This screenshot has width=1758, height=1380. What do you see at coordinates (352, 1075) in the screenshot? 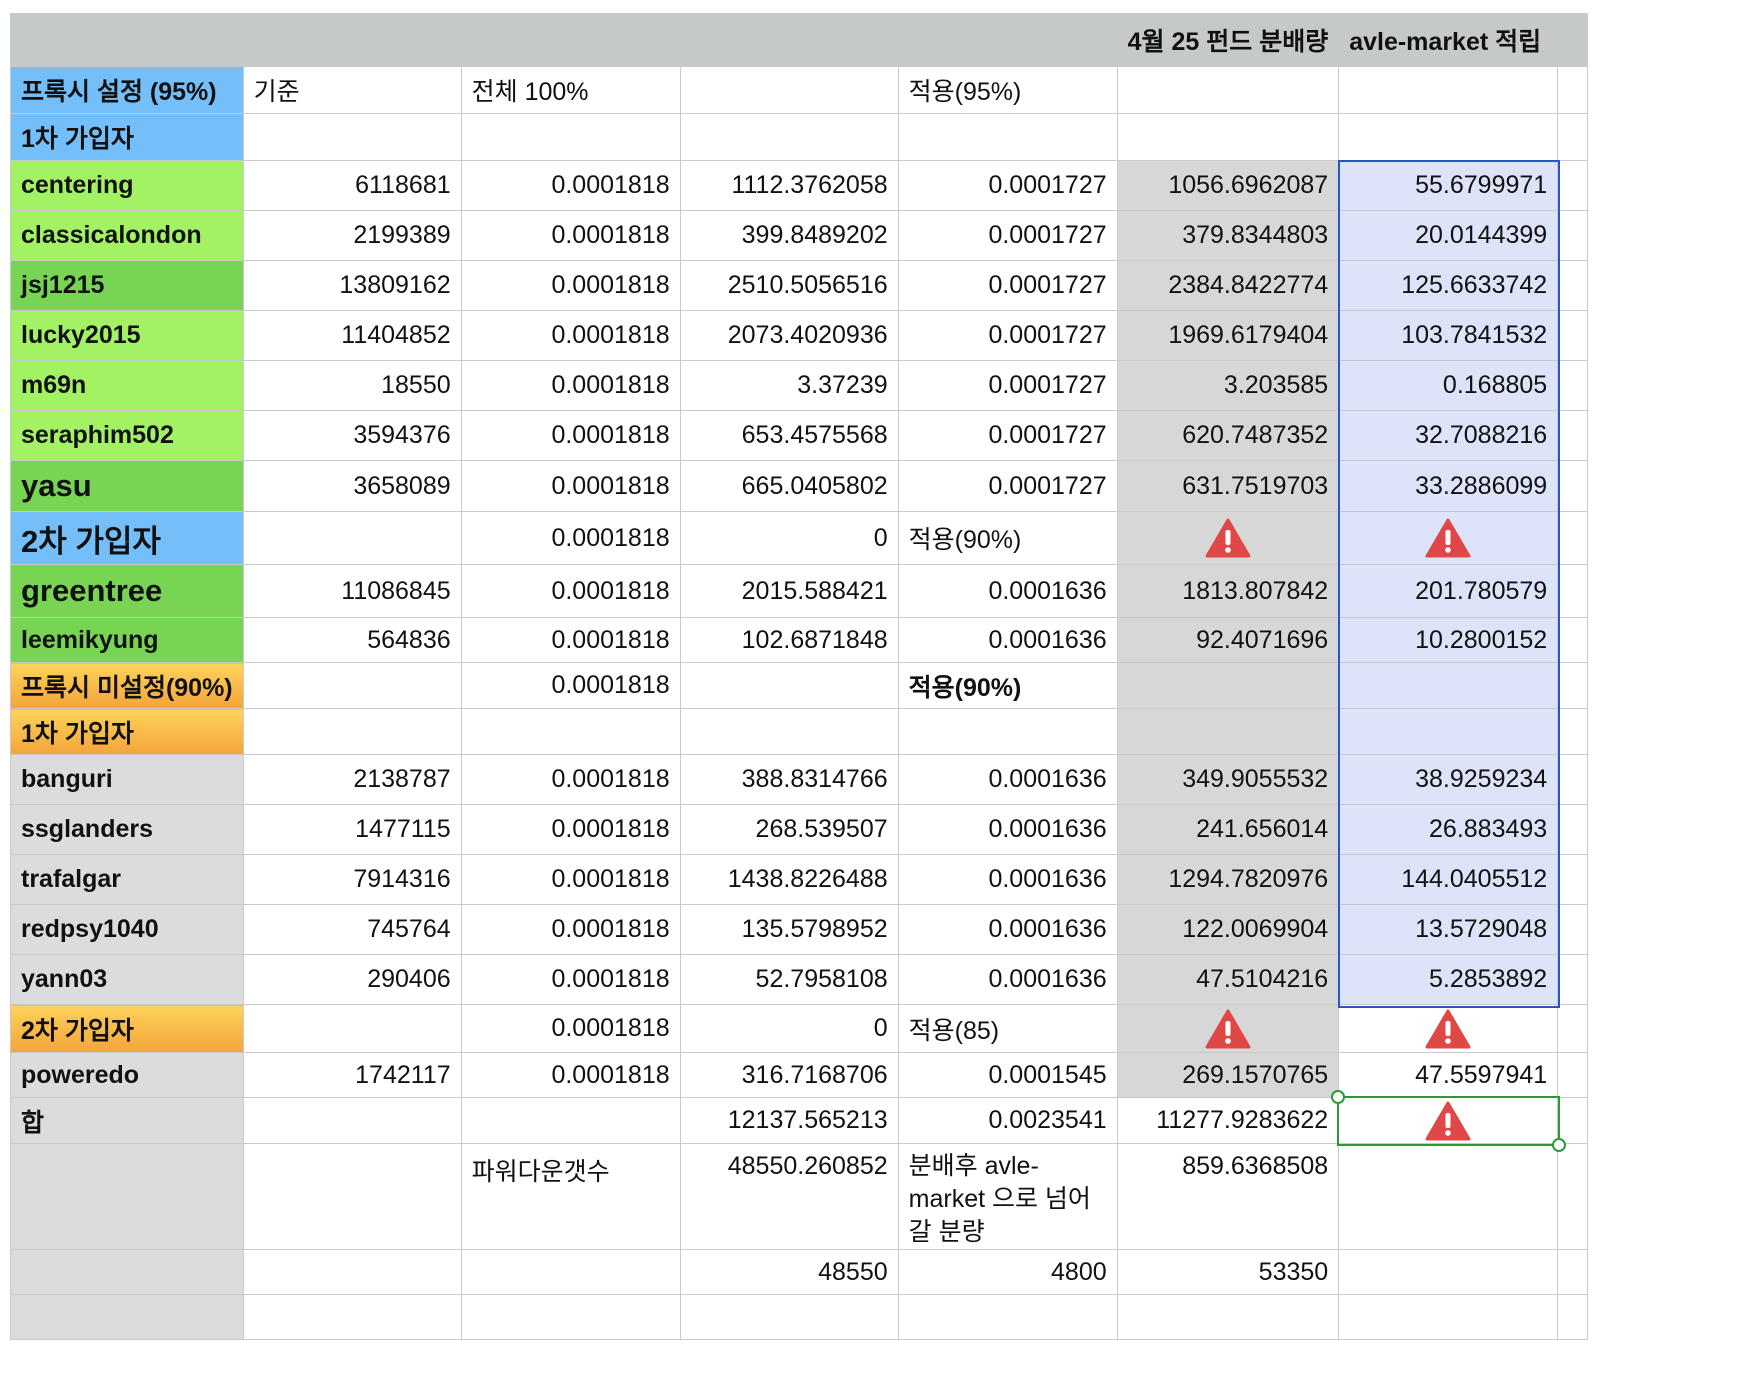
I see `table-cell: 1742117` at bounding box center [352, 1075].